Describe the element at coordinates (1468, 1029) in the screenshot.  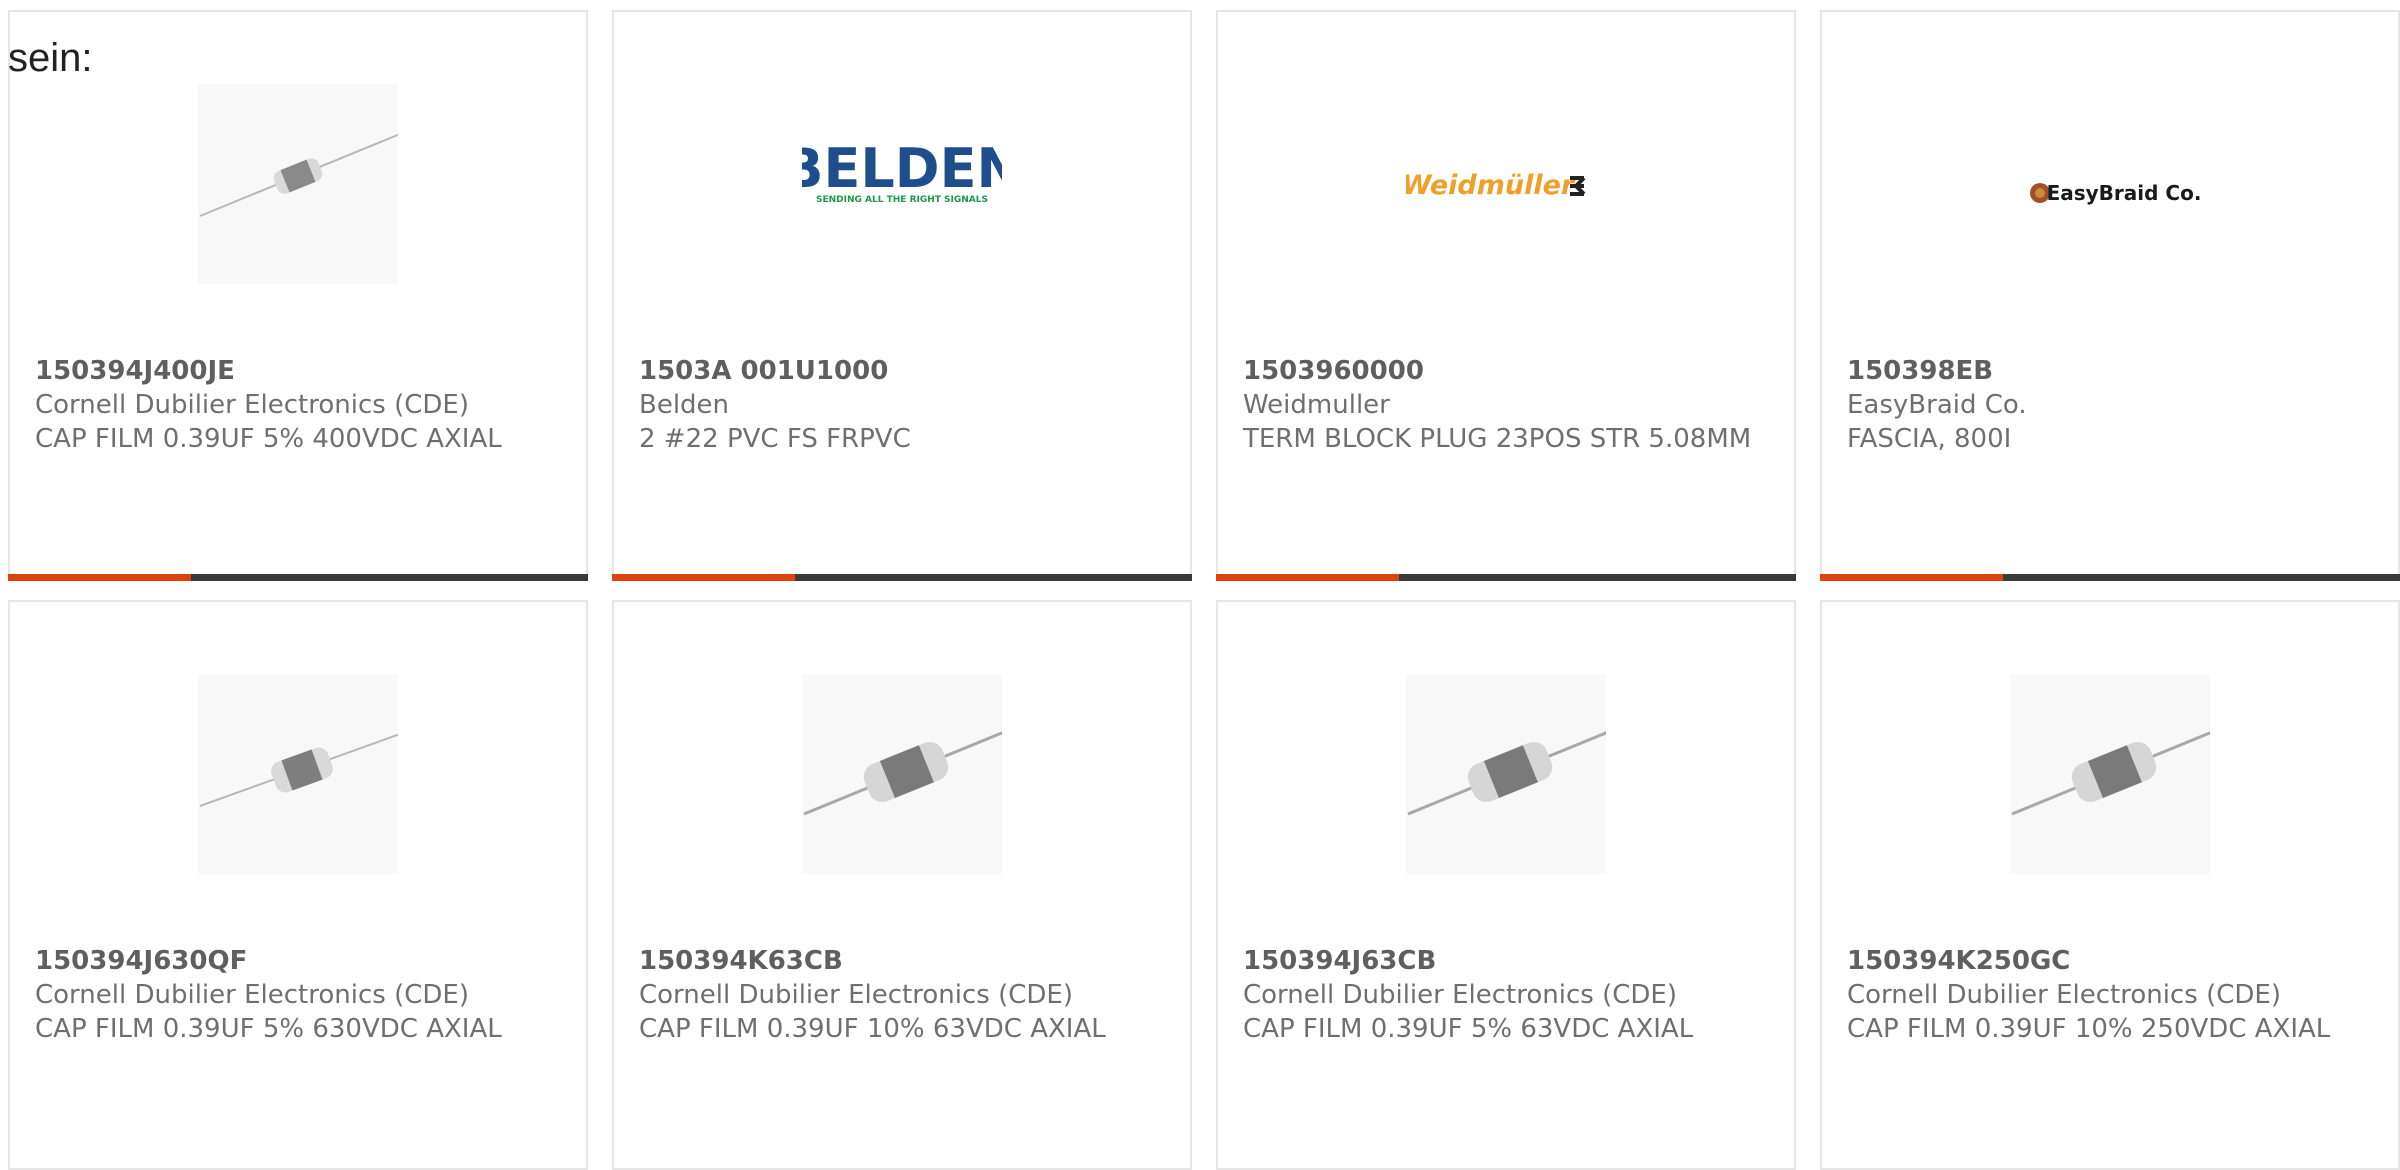
I see `description: CAP FILM 0.39UF 5% 63VDC AXIAL` at that location.